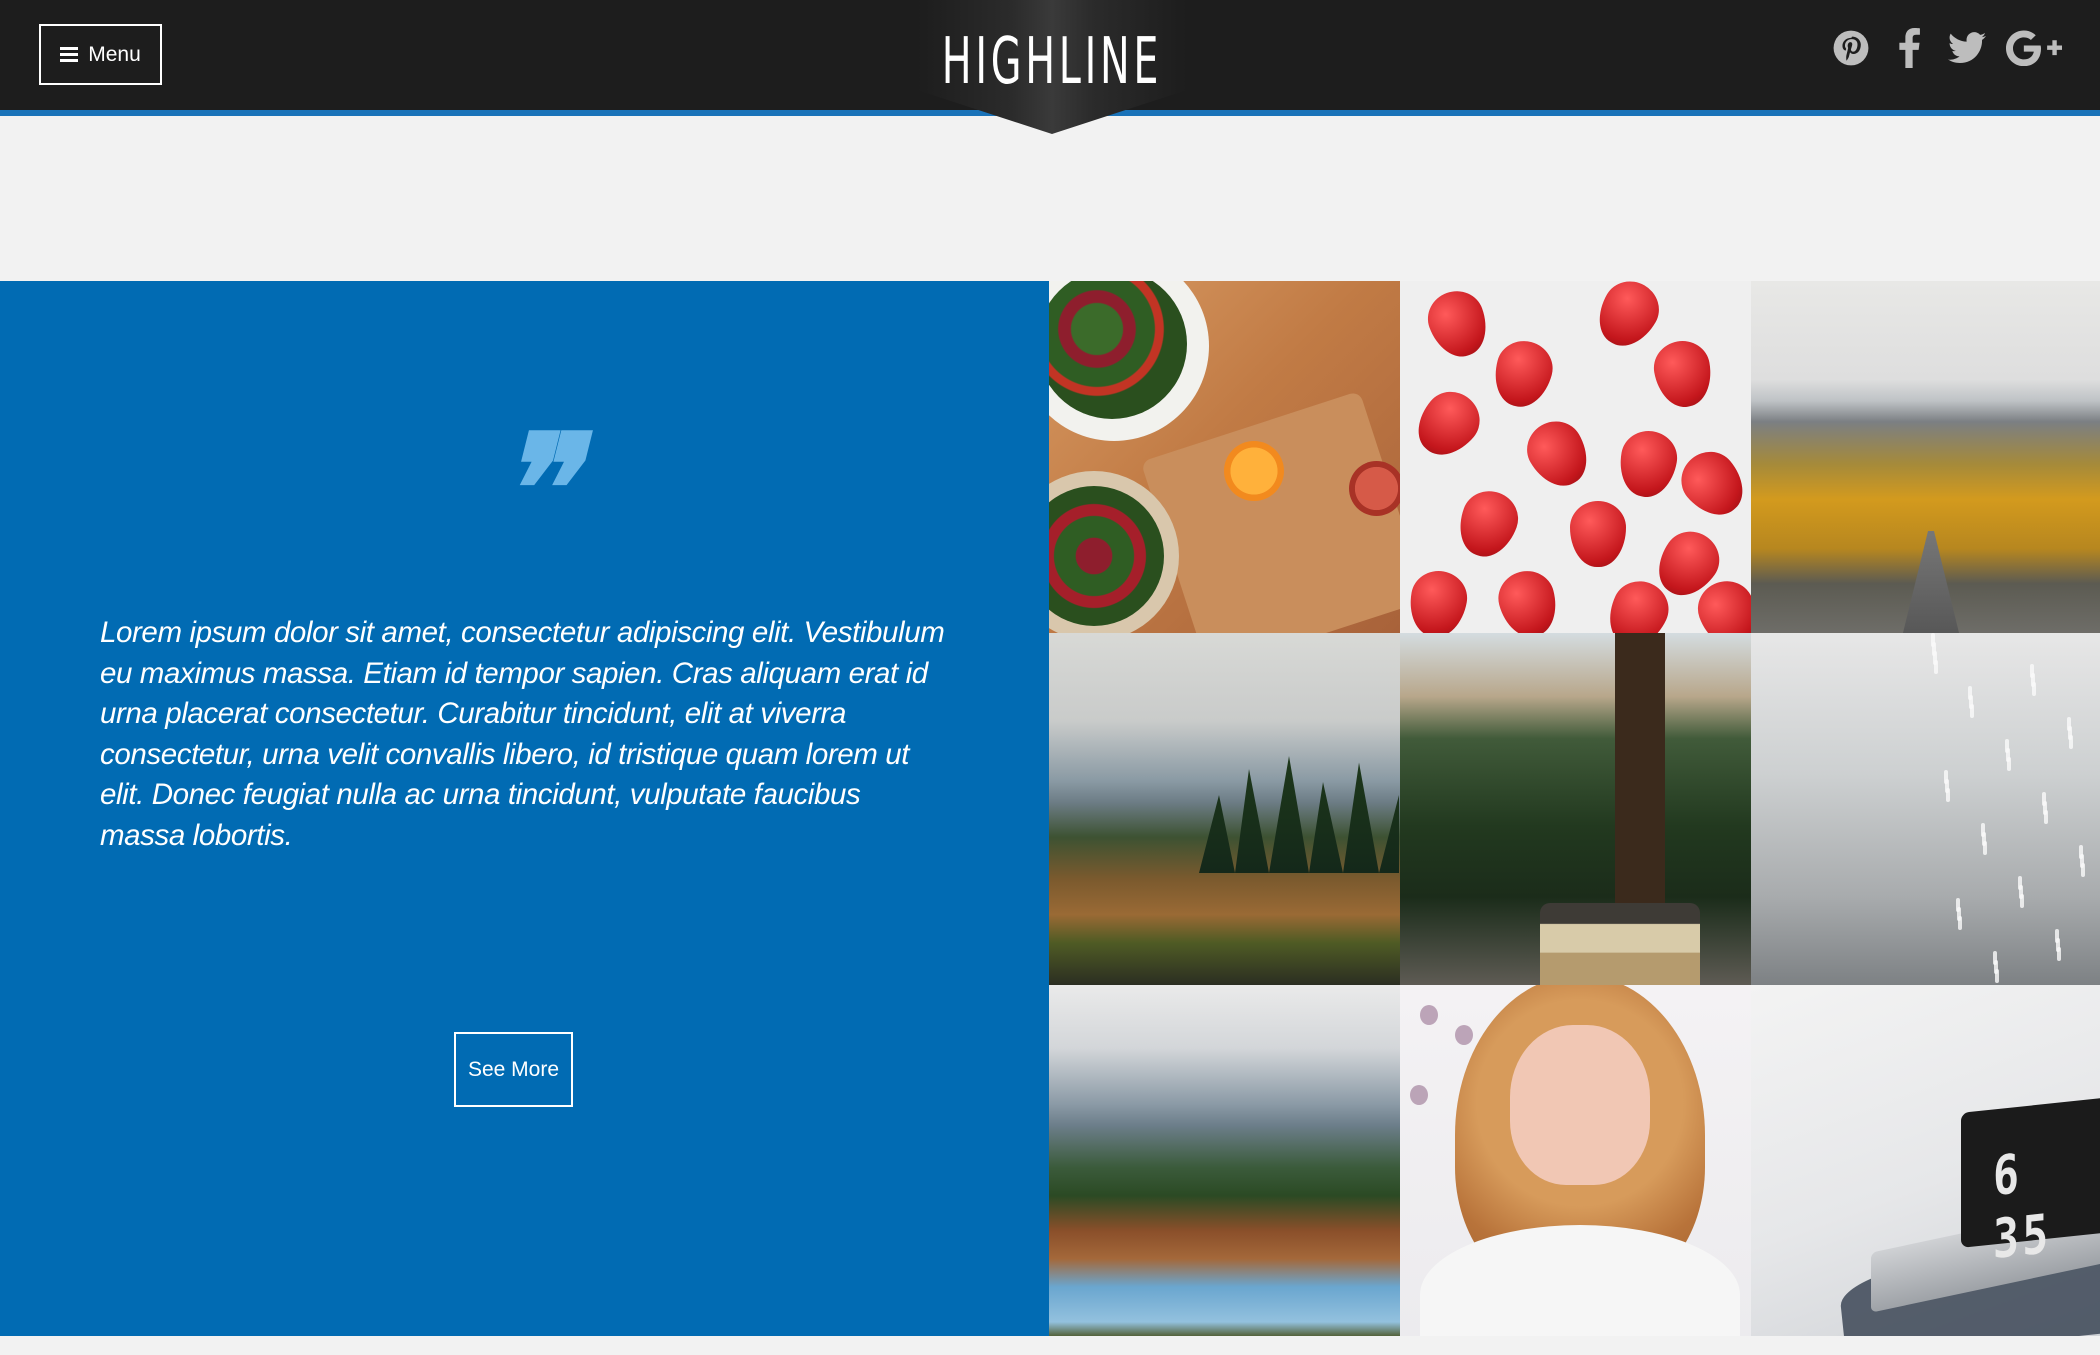  I want to click on strawberries-photo, so click(1575, 457).